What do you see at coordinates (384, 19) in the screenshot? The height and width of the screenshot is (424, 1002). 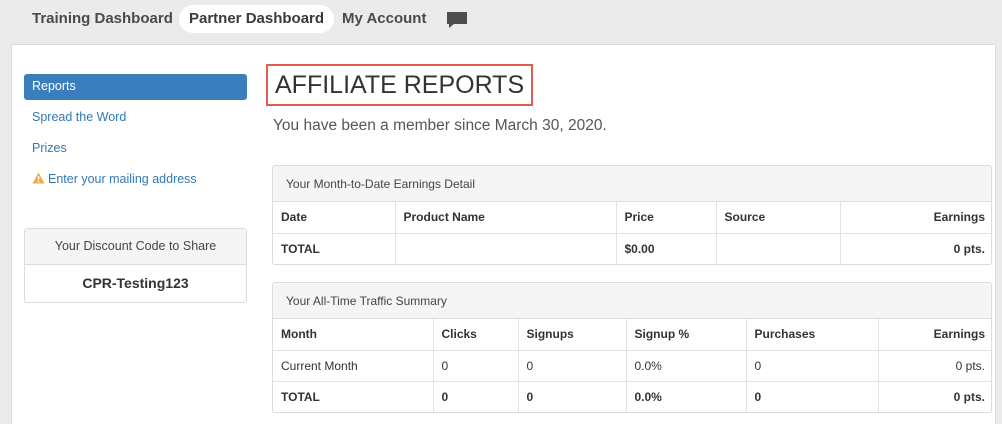 I see `nav-my-account: My Account` at bounding box center [384, 19].